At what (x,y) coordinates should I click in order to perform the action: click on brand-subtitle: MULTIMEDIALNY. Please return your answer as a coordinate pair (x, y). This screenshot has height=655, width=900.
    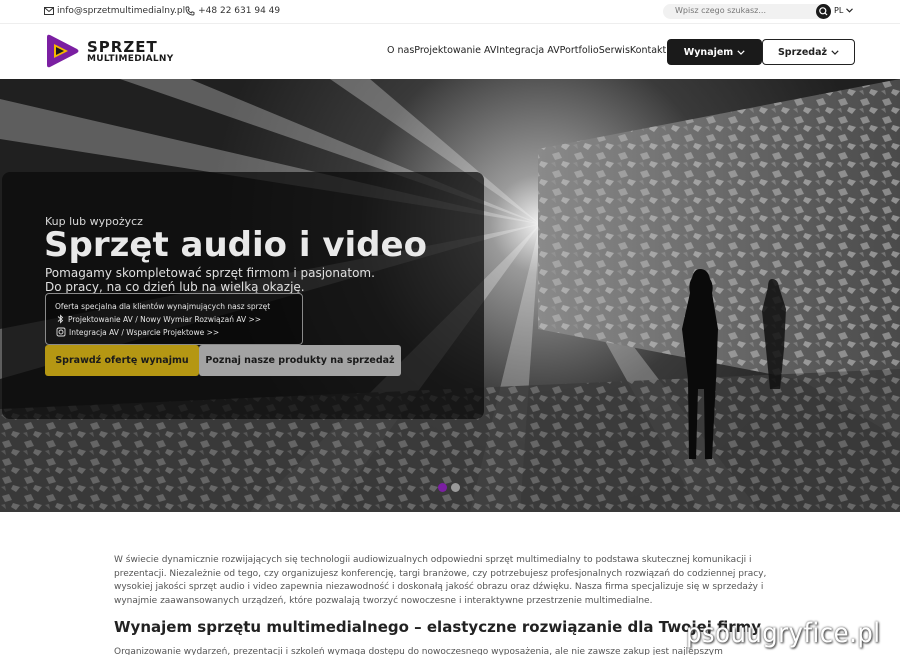
    Looking at the image, I should click on (130, 59).